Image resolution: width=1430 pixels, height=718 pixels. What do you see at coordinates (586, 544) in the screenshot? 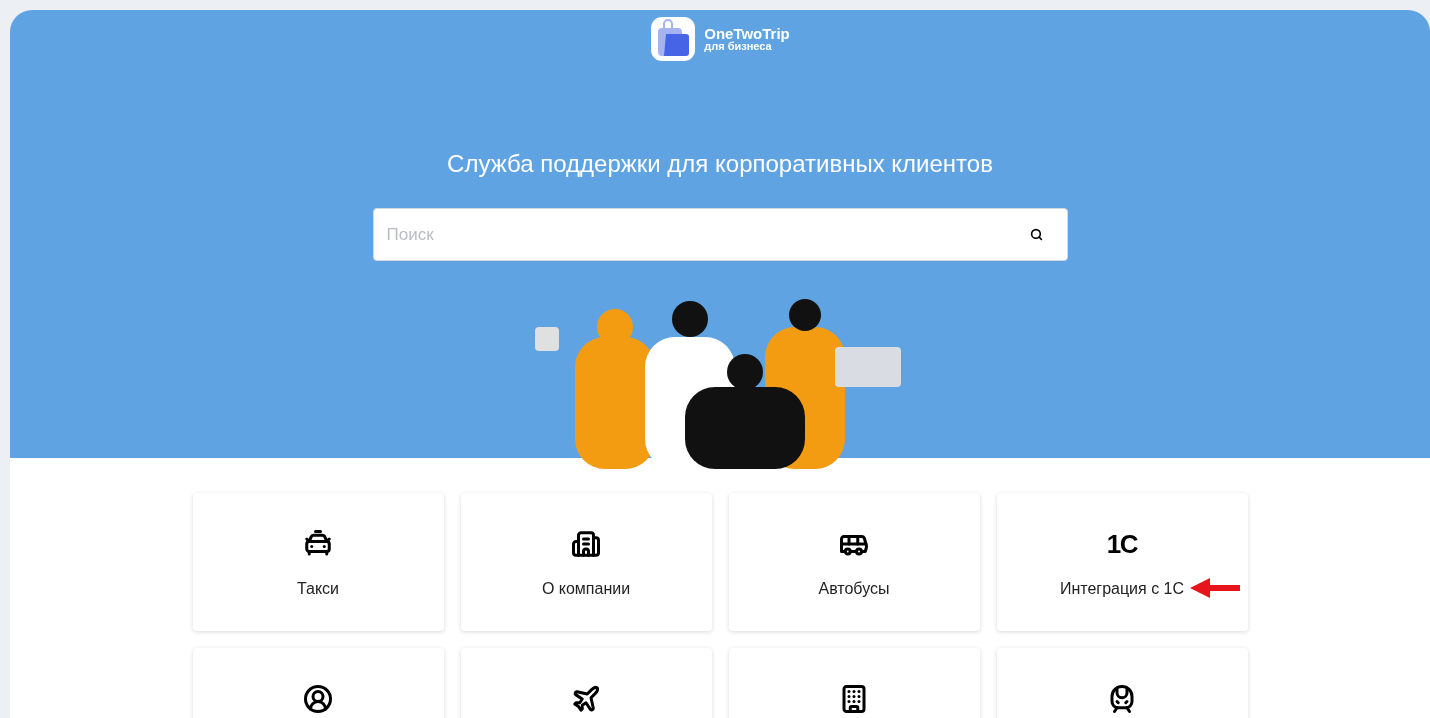
I see `building-icon` at bounding box center [586, 544].